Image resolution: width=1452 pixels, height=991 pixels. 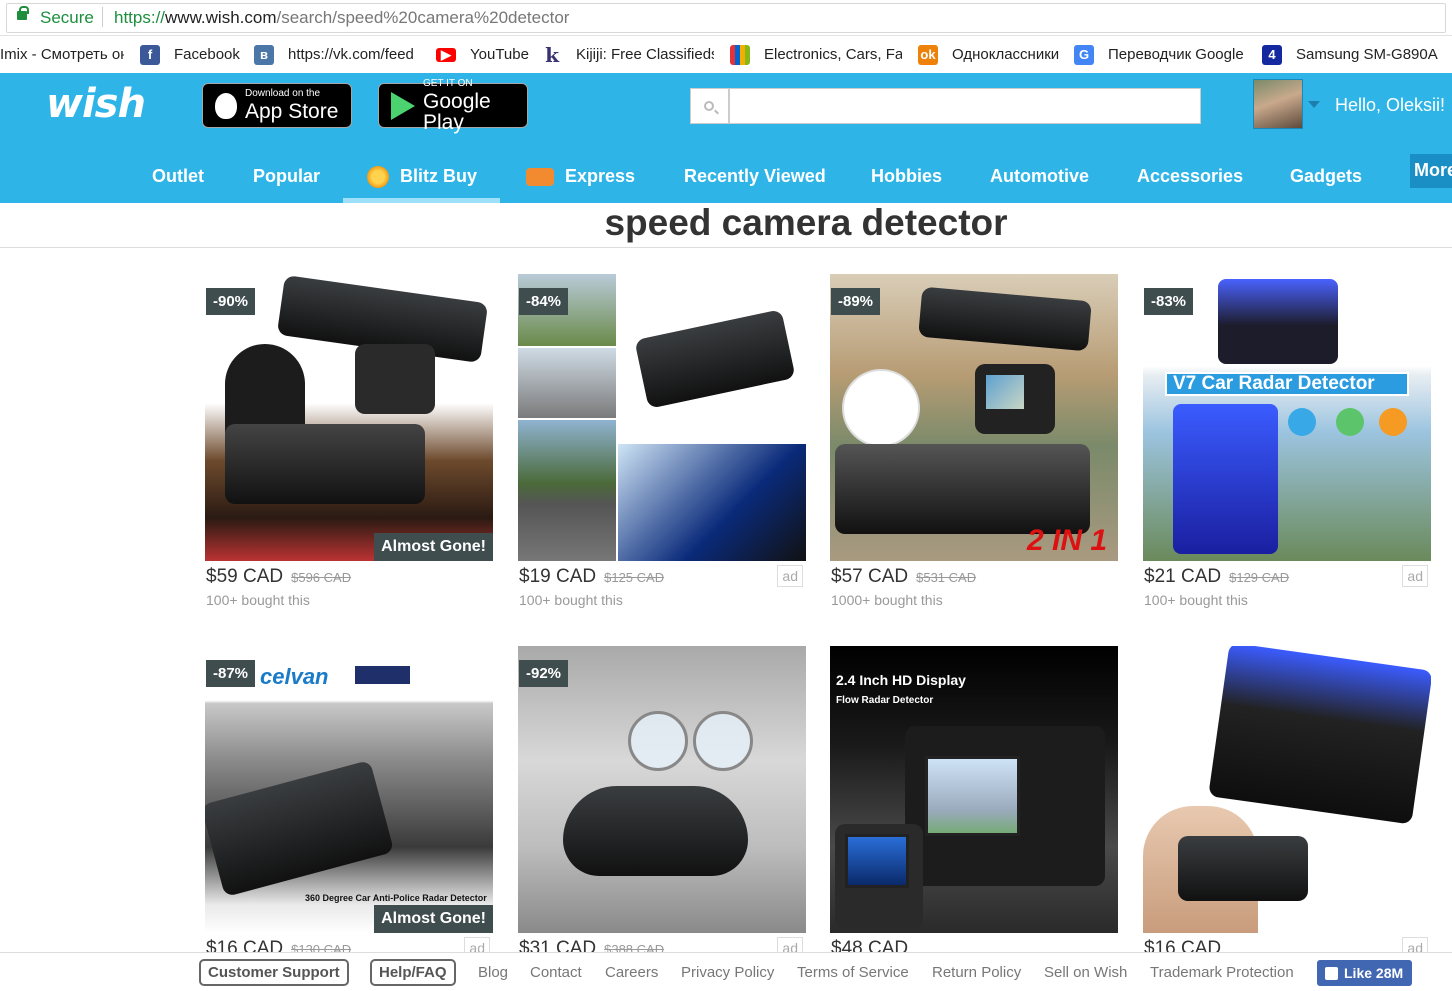 I want to click on bookmark-label: Samsung SM-G890A, so click(x=1367, y=54).